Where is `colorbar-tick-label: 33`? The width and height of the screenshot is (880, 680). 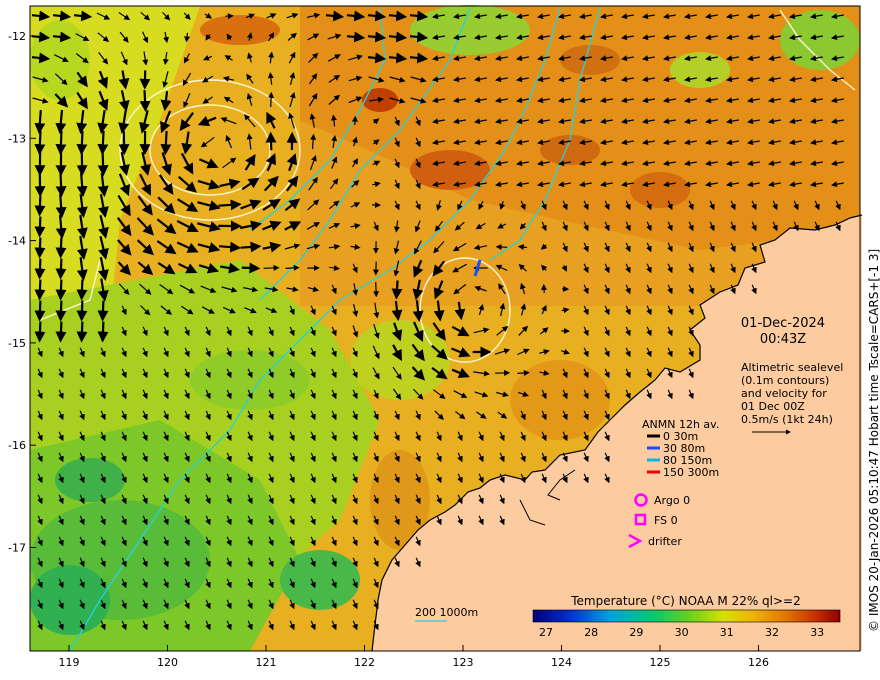 colorbar-tick-label: 33 is located at coordinates (817, 632).